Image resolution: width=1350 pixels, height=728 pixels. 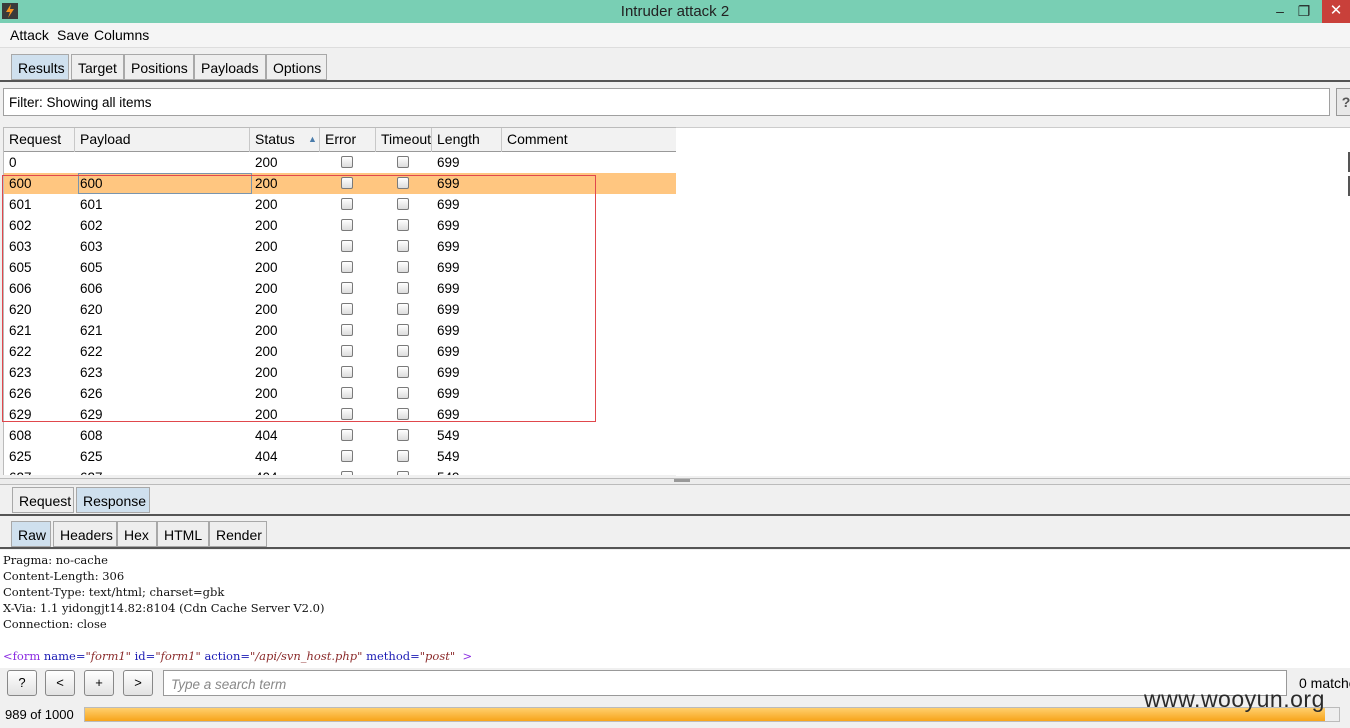 I want to click on cell-payload: 608, so click(x=91, y=435).